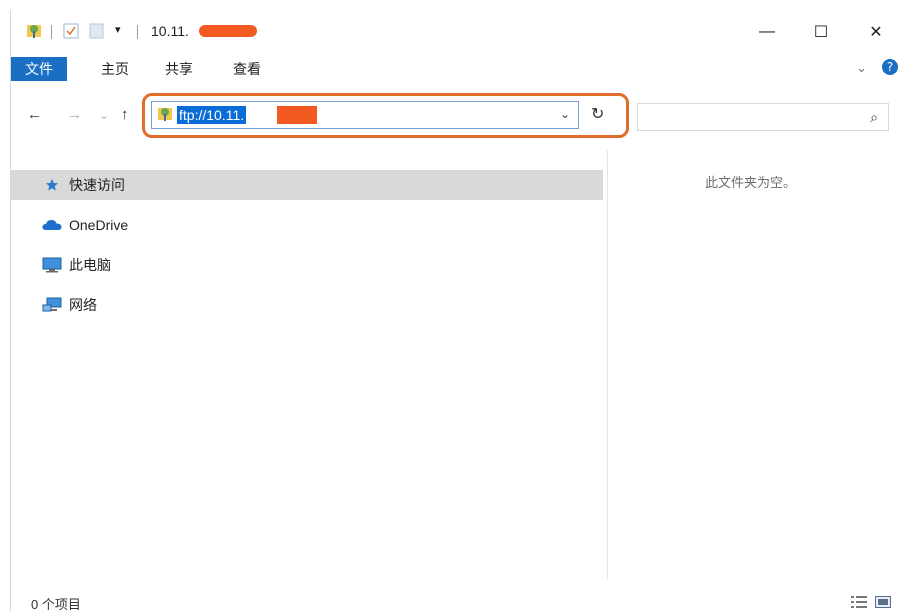  I want to click on status-item-count: 0 个项目, so click(56, 604).